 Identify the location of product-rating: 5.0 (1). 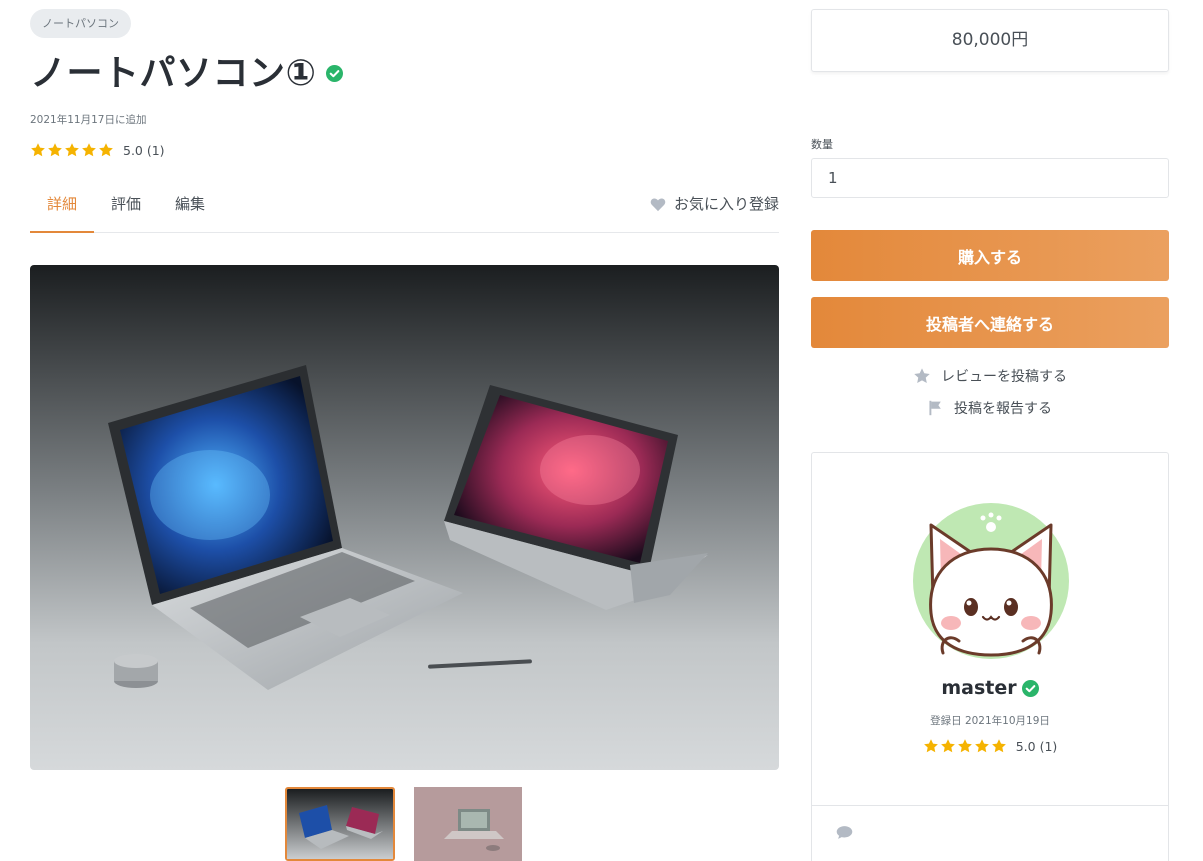
(97, 150).